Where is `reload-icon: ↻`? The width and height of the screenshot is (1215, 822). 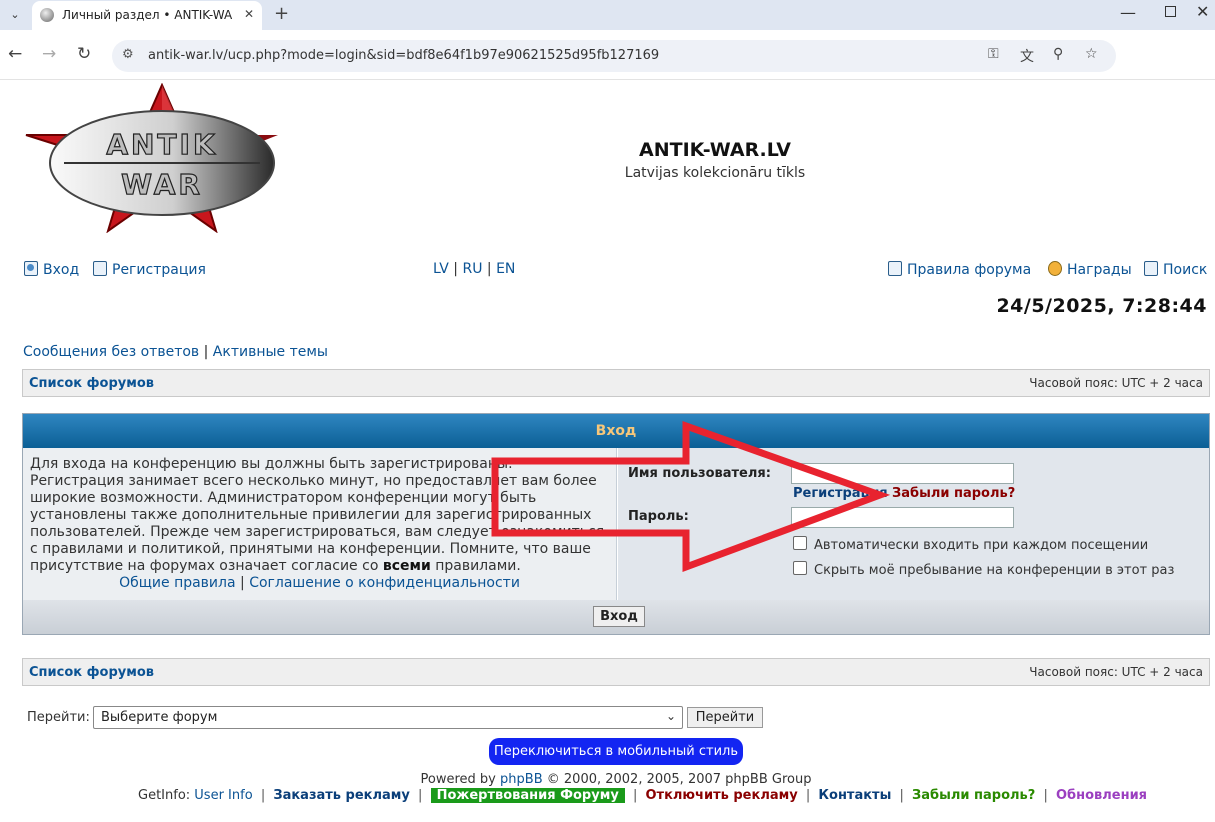 reload-icon: ↻ is located at coordinates (84, 54).